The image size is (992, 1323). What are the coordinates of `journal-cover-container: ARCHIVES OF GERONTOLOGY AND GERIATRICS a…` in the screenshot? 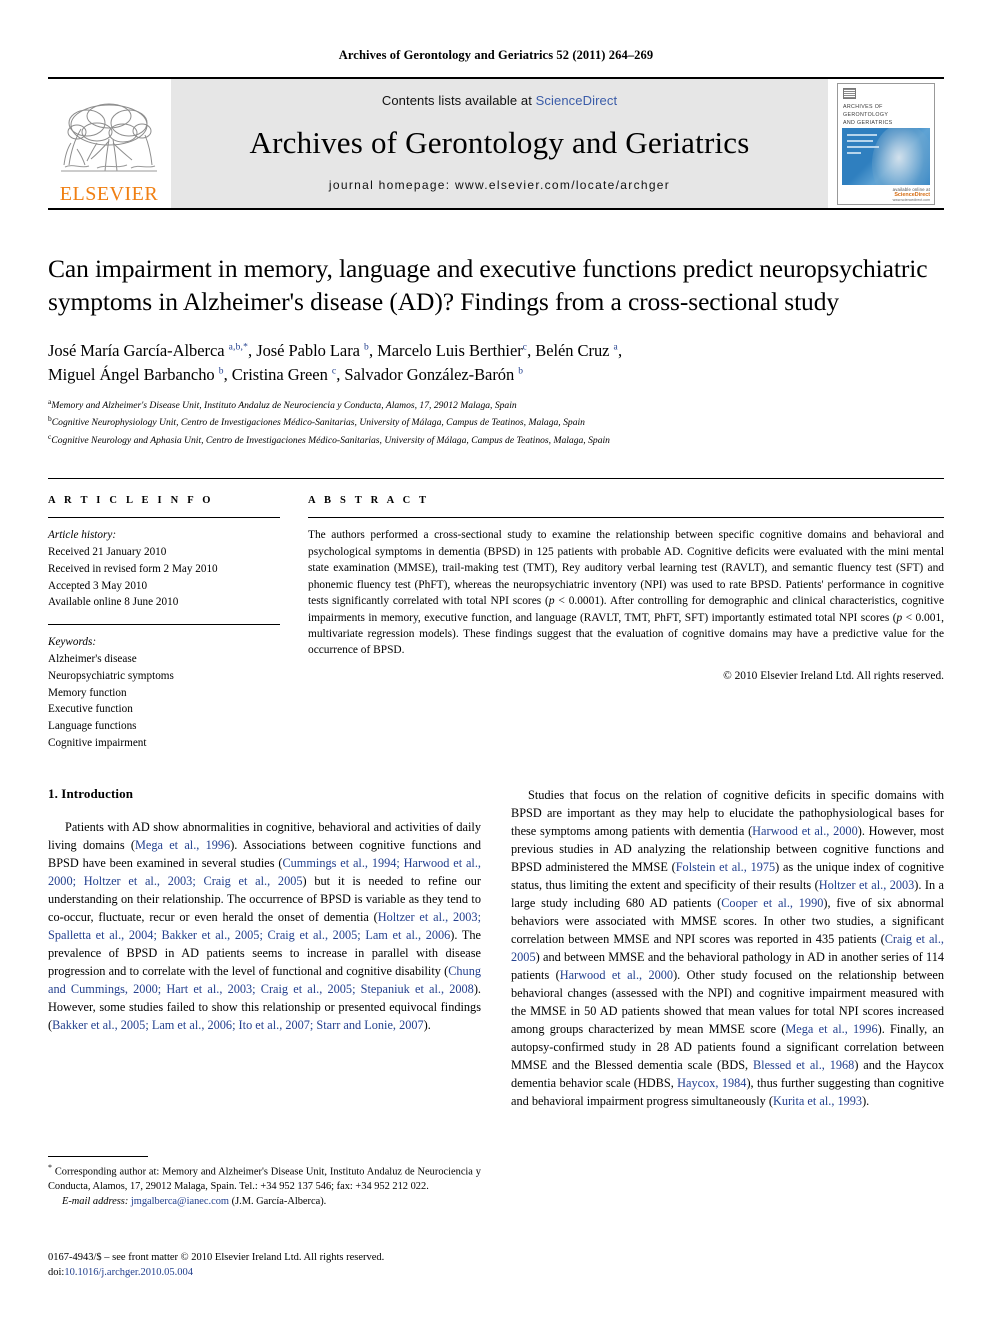 It's located at (886, 143).